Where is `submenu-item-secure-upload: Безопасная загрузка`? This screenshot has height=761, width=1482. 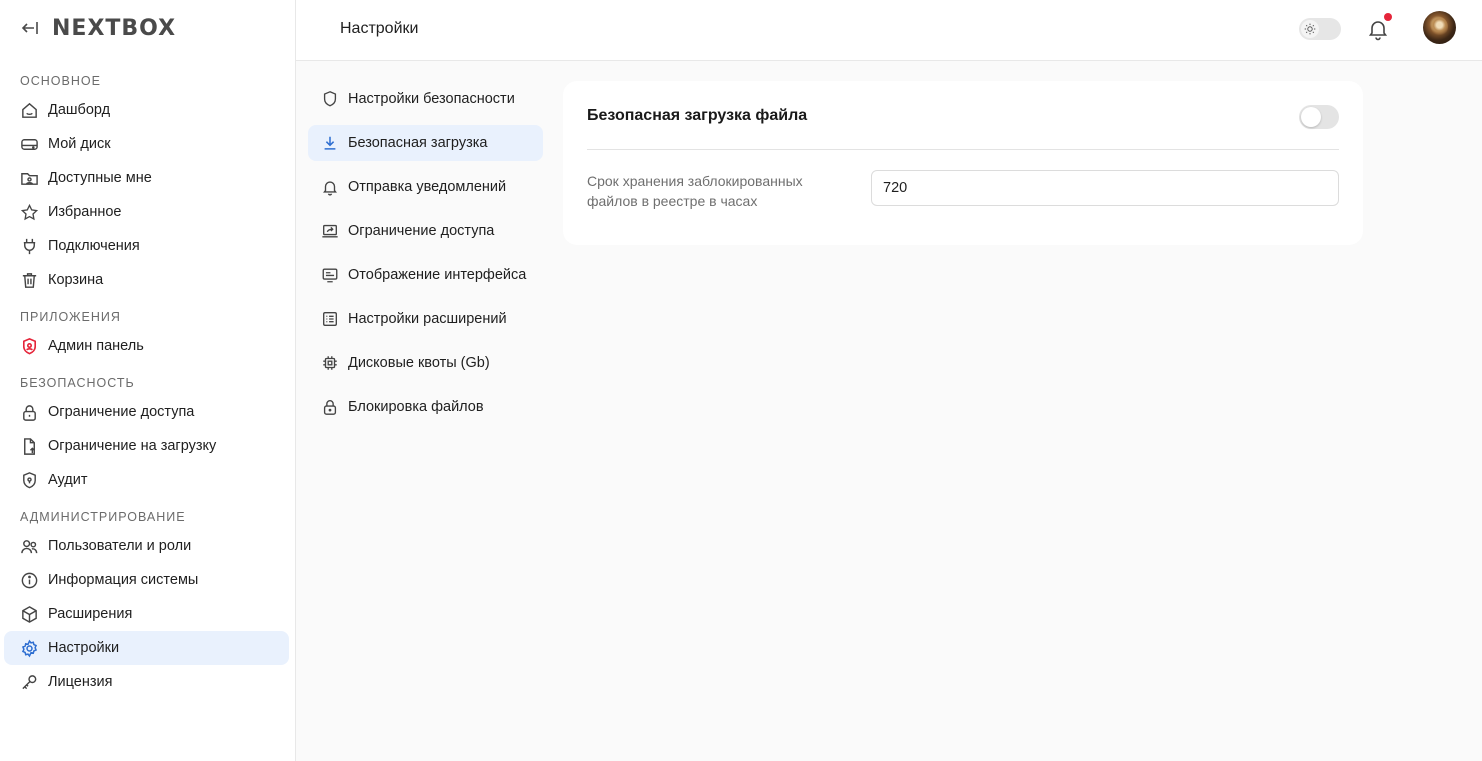
submenu-item-secure-upload: Безопасная загрузка is located at coordinates (425, 143).